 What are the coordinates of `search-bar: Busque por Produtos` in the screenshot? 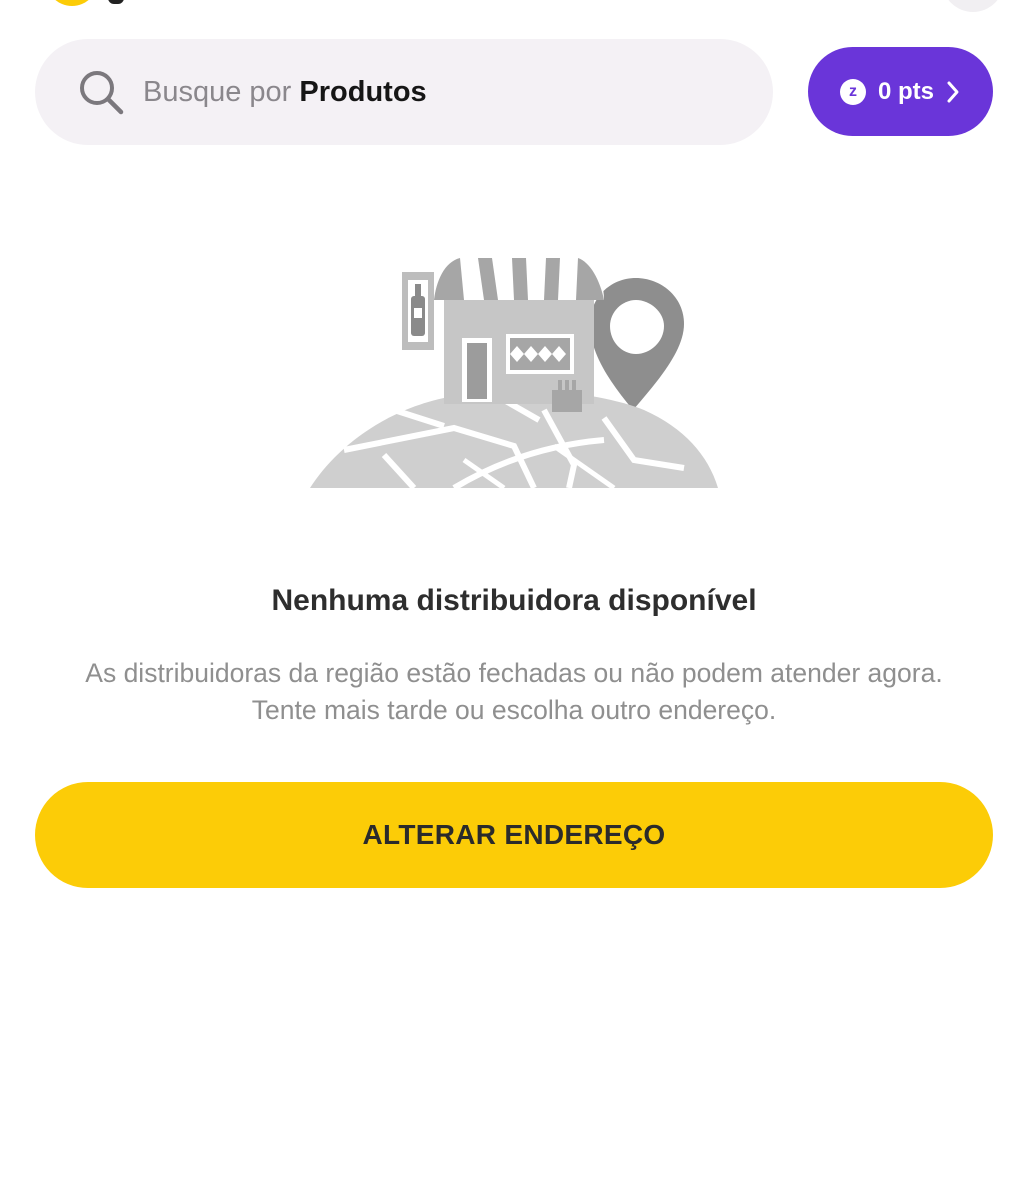 It's located at (404, 92).